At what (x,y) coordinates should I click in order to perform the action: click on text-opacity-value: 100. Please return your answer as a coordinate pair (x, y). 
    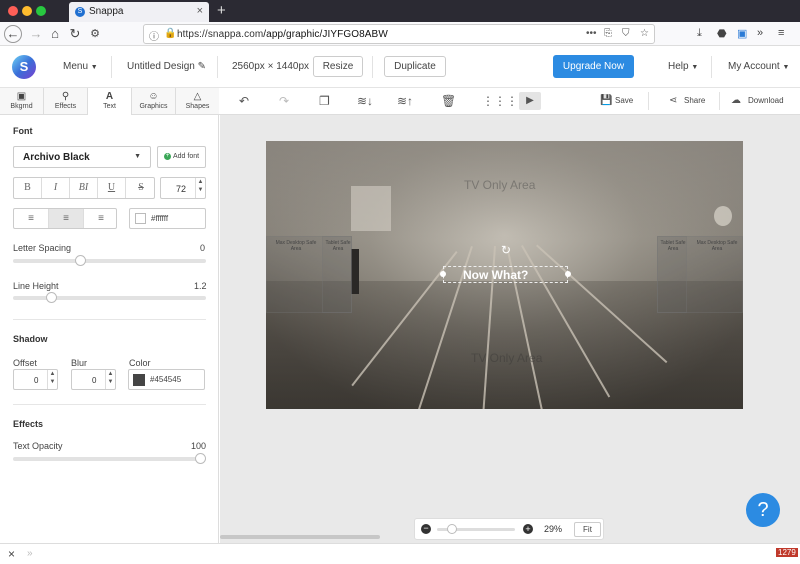
    Looking at the image, I should click on (199, 446).